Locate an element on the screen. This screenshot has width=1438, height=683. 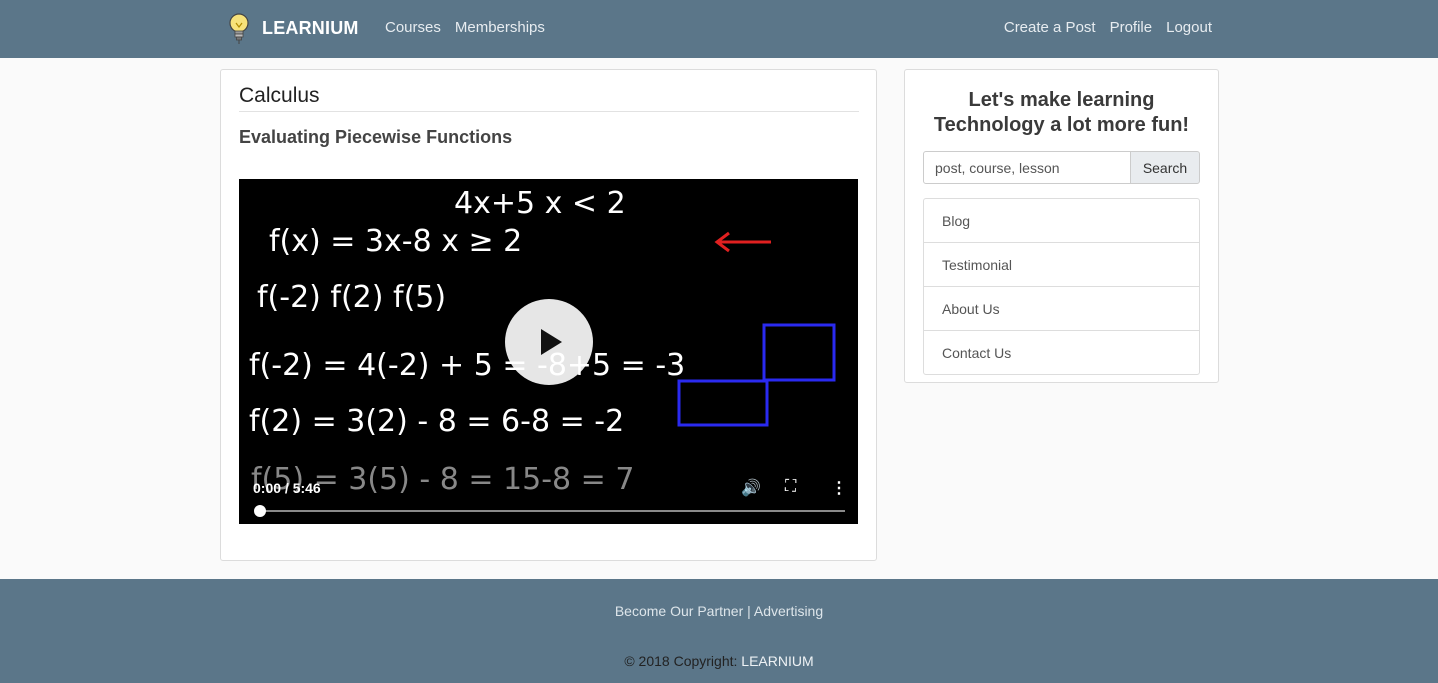
course-title: Calculus is located at coordinates (279, 95).